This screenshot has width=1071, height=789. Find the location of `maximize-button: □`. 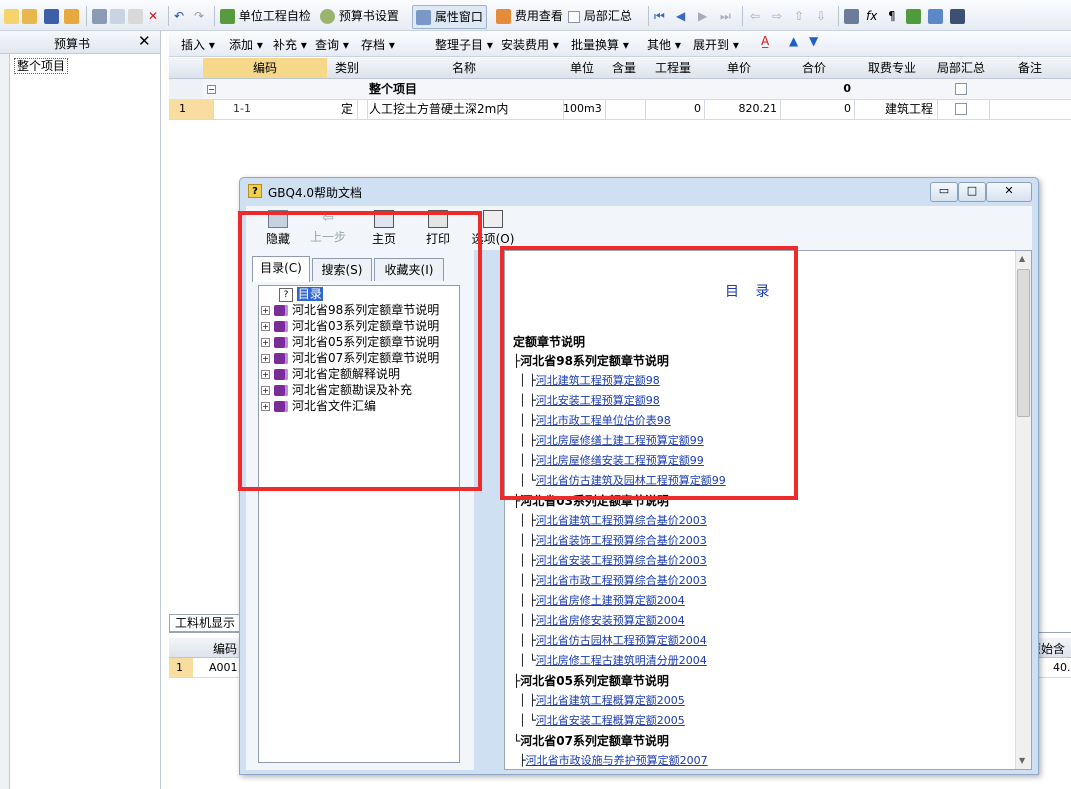

maximize-button: □ is located at coordinates (972, 192).